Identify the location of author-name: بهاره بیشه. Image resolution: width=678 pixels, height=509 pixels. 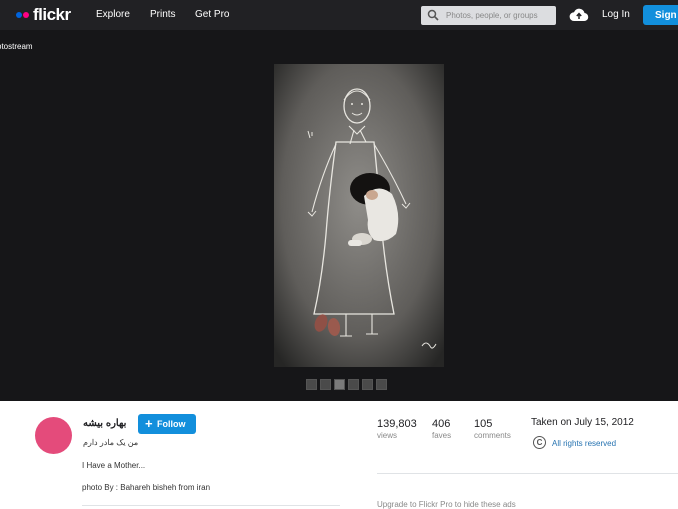
(104, 423).